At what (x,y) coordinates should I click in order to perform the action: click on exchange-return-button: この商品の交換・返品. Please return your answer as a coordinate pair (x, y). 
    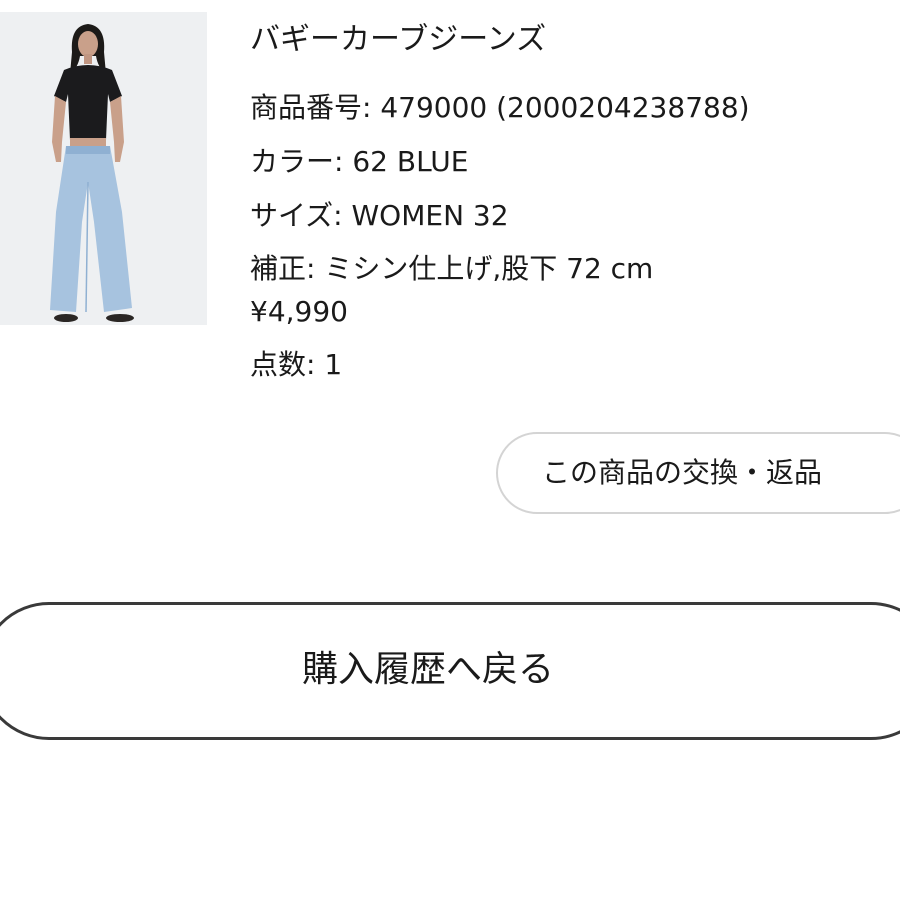
    Looking at the image, I should click on (698, 473).